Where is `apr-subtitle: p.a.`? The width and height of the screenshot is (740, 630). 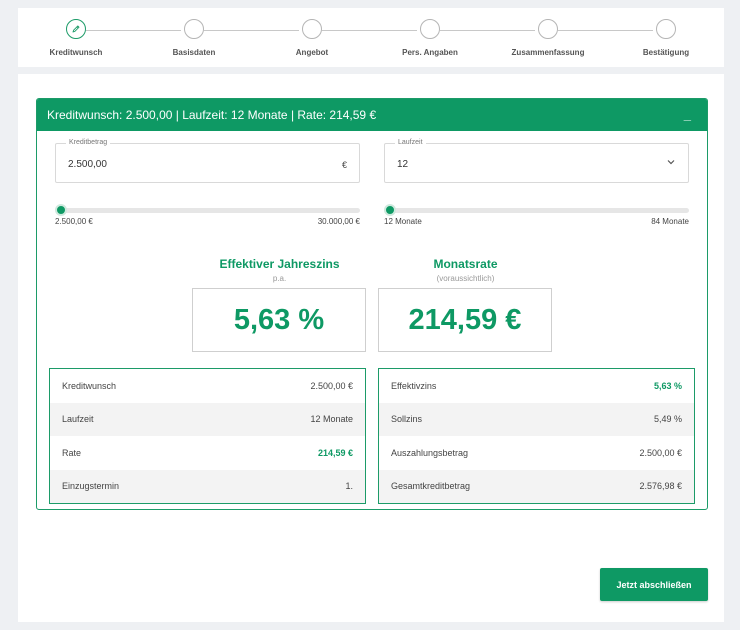
apr-subtitle: p.a. is located at coordinates (279, 278).